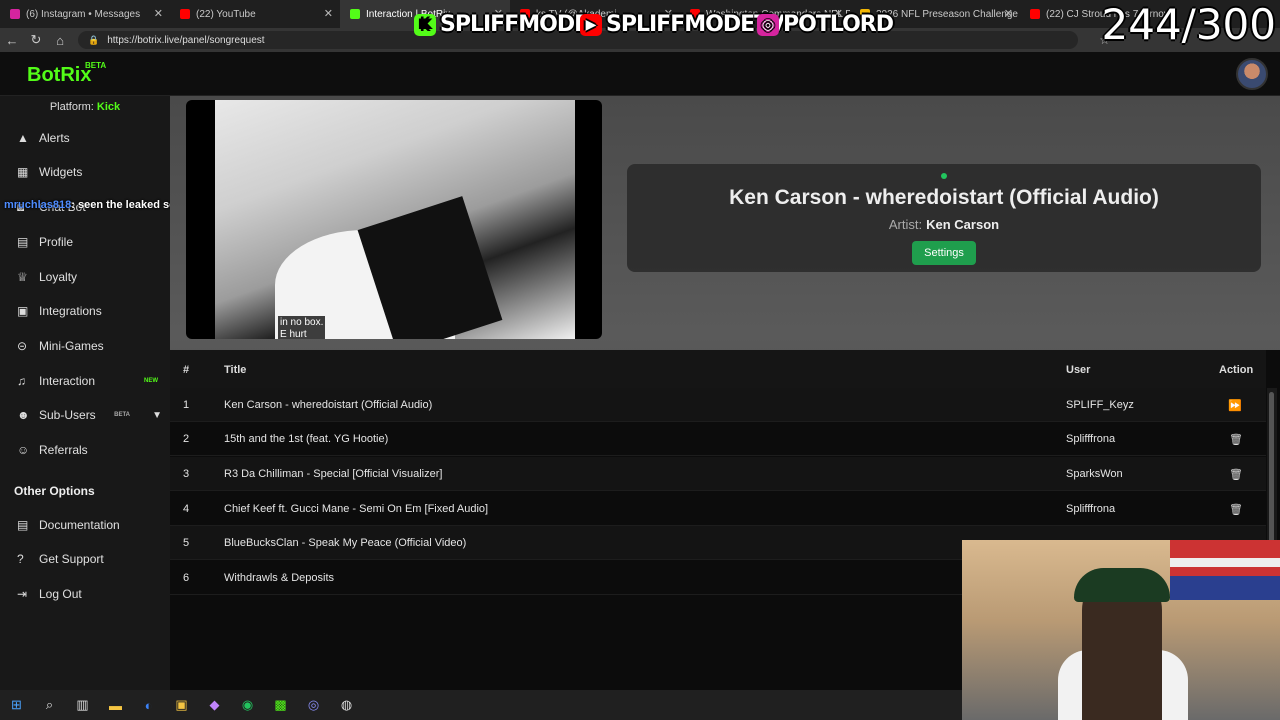  I want to click on video-frame, so click(395, 219).